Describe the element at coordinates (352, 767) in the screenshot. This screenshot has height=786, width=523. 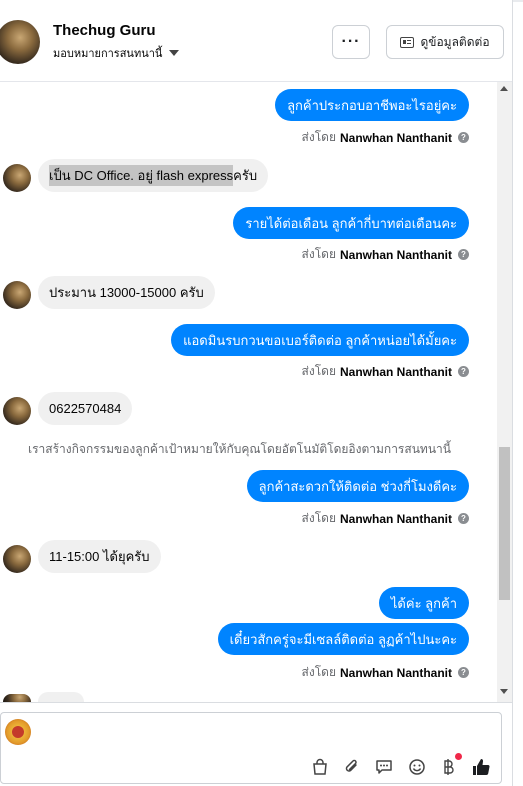
I see `paperclip-icon` at that location.